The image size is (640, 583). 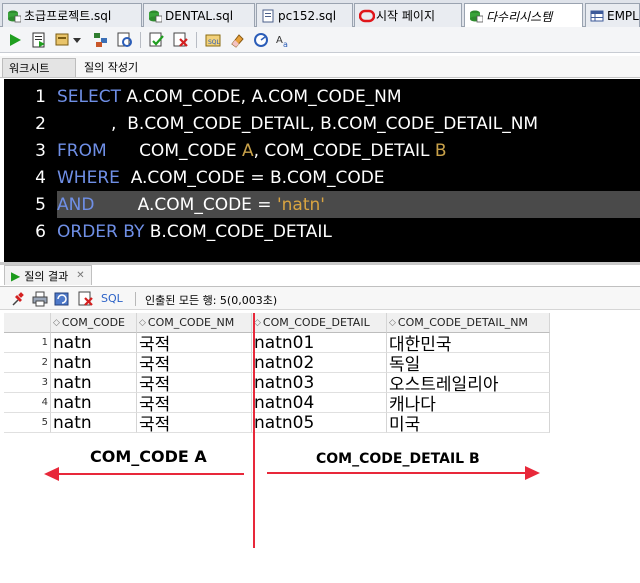 What do you see at coordinates (468, 363) in the screenshot?
I see `table-cell: 독일` at bounding box center [468, 363].